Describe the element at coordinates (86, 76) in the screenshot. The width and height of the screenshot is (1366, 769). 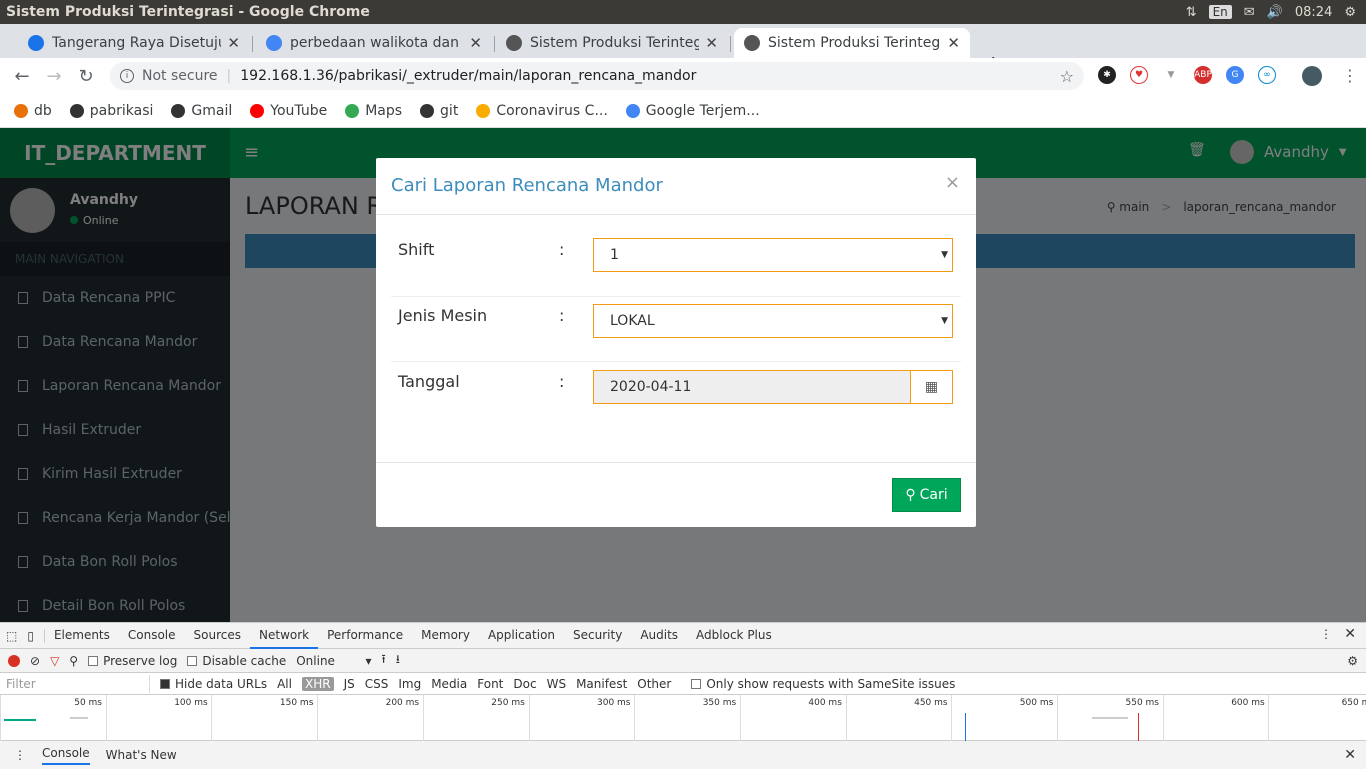
I see `reload-icon: ↻` at that location.